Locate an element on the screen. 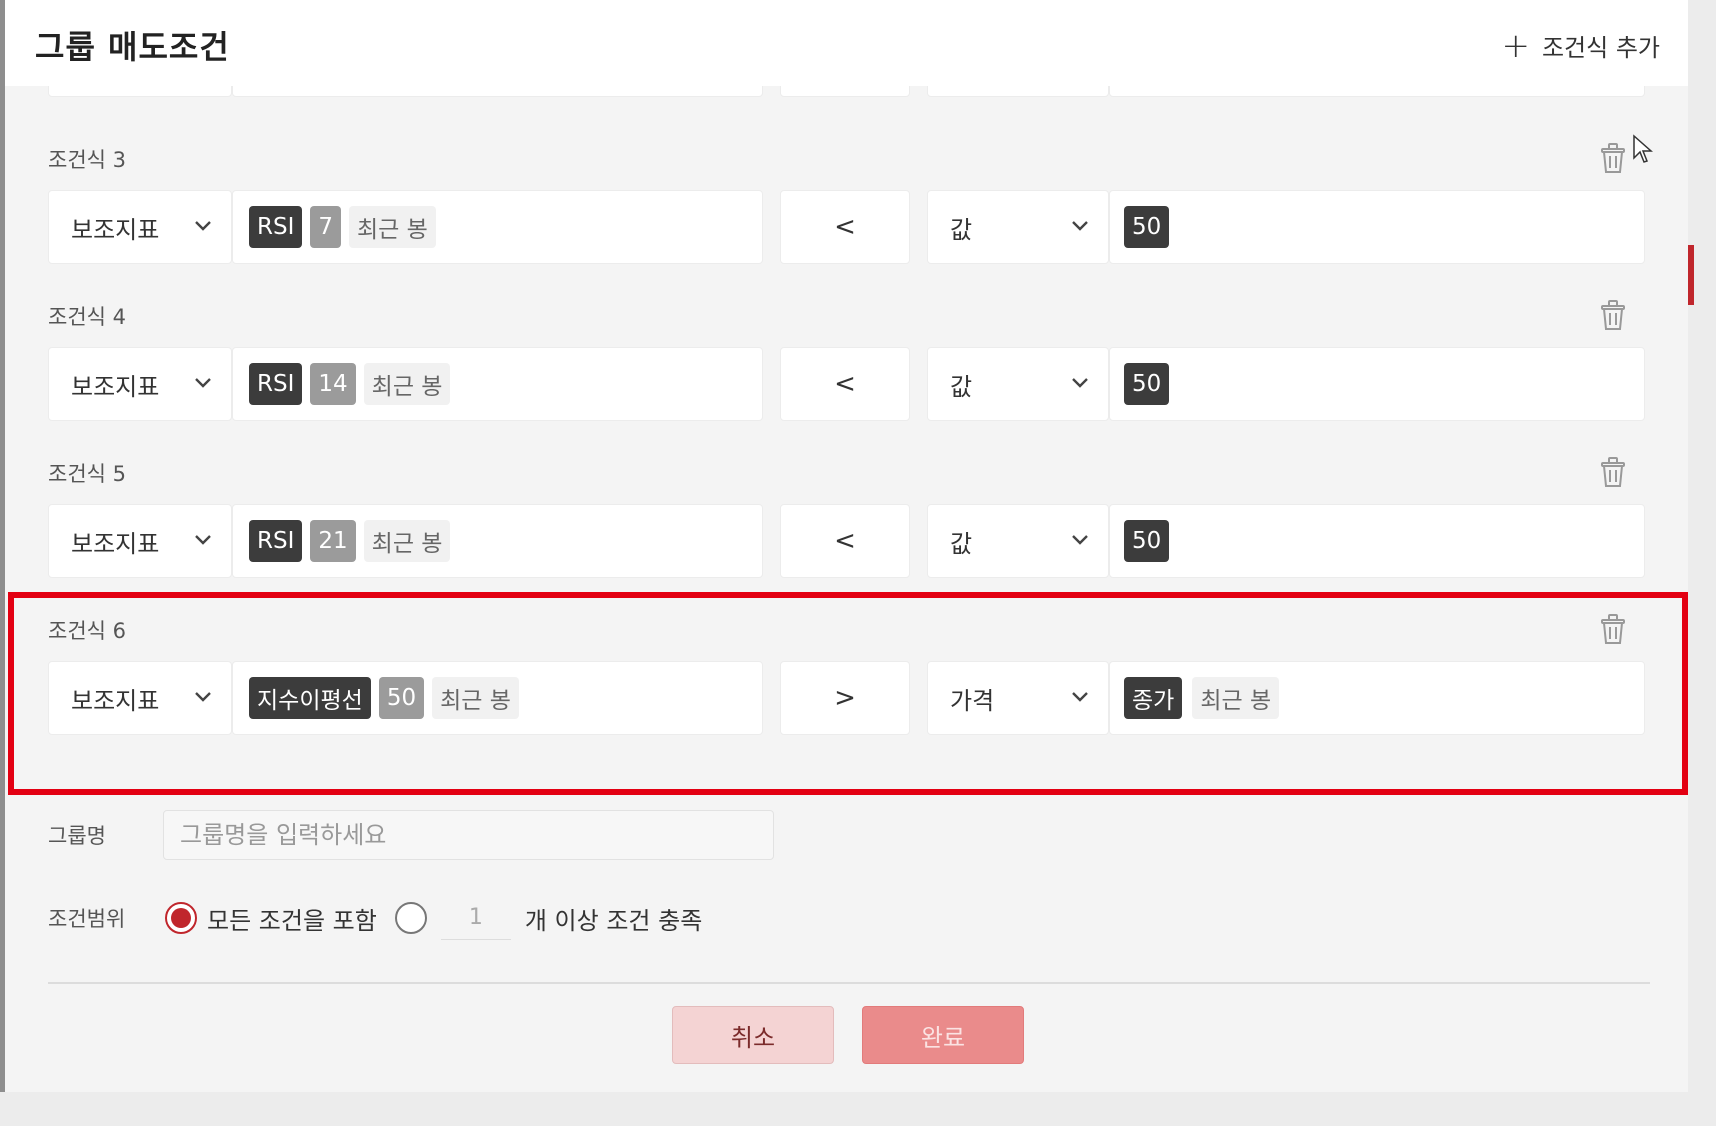  right-value-basis-tag: 최근 봉 is located at coordinates (1236, 698).